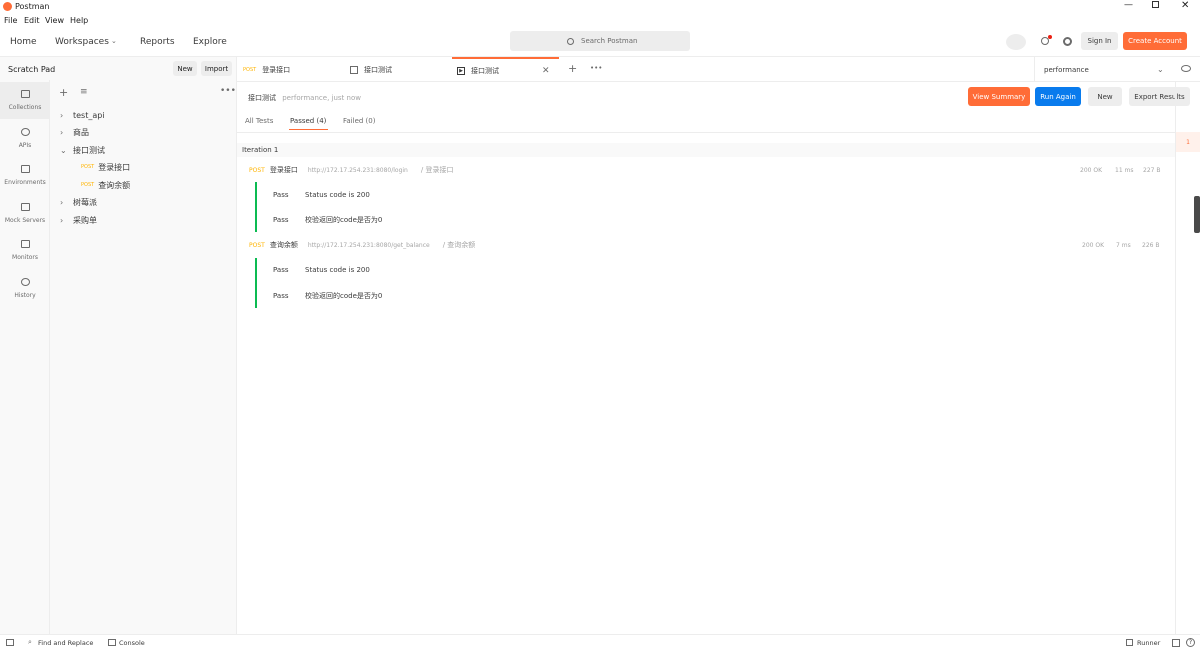  I want to click on sync-cloud-icon, so click(1016, 42).